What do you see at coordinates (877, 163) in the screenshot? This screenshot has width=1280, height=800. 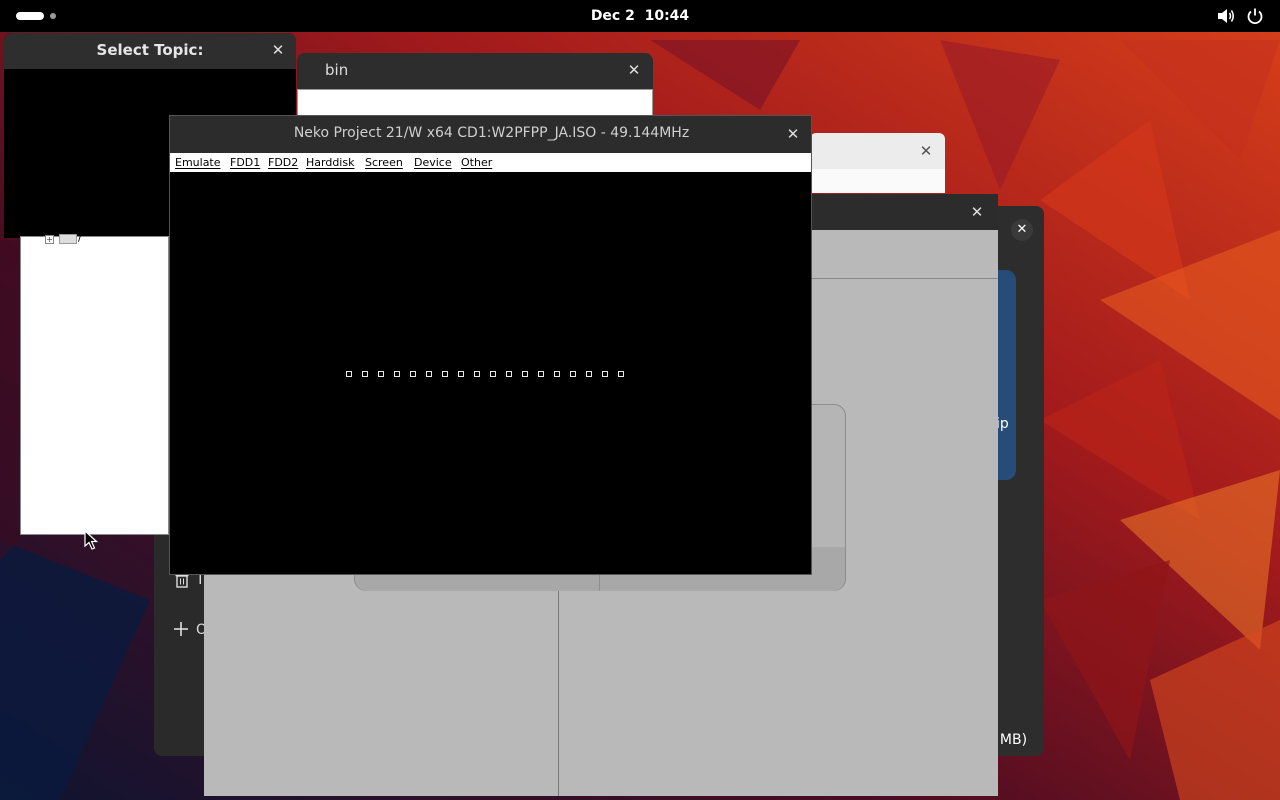 I see `background-window: ✕` at bounding box center [877, 163].